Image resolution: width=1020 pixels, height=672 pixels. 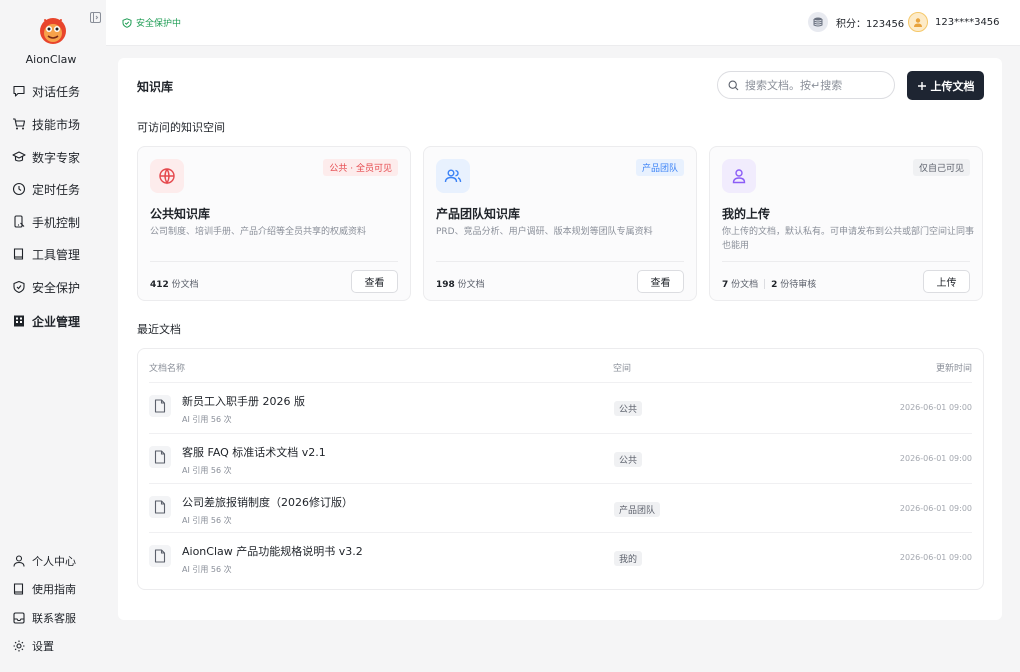 I want to click on points-text: 积分：123456, so click(x=870, y=24).